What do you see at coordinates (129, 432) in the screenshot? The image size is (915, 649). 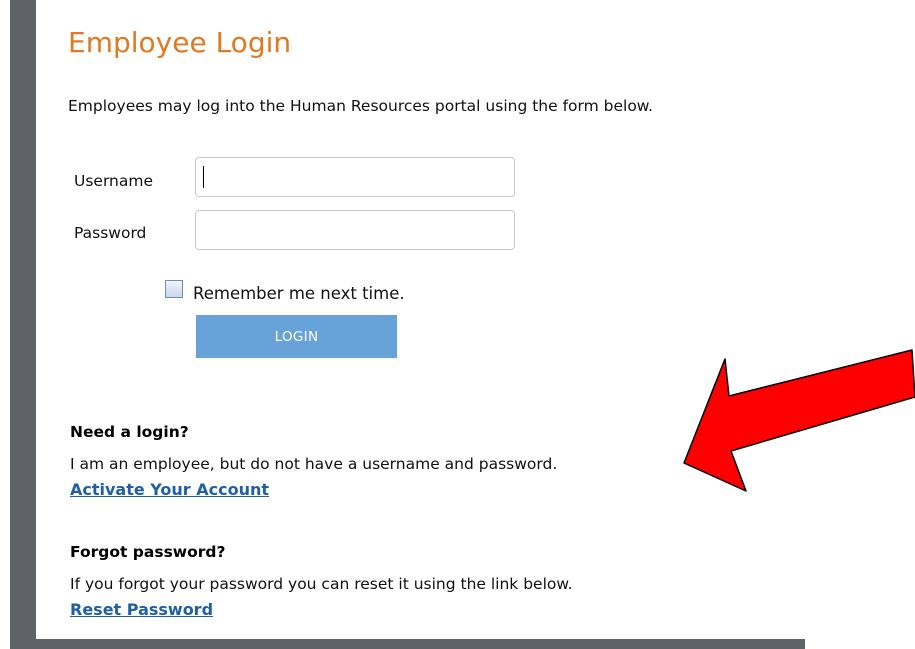 I see `need-login-heading: Need a login?` at bounding box center [129, 432].